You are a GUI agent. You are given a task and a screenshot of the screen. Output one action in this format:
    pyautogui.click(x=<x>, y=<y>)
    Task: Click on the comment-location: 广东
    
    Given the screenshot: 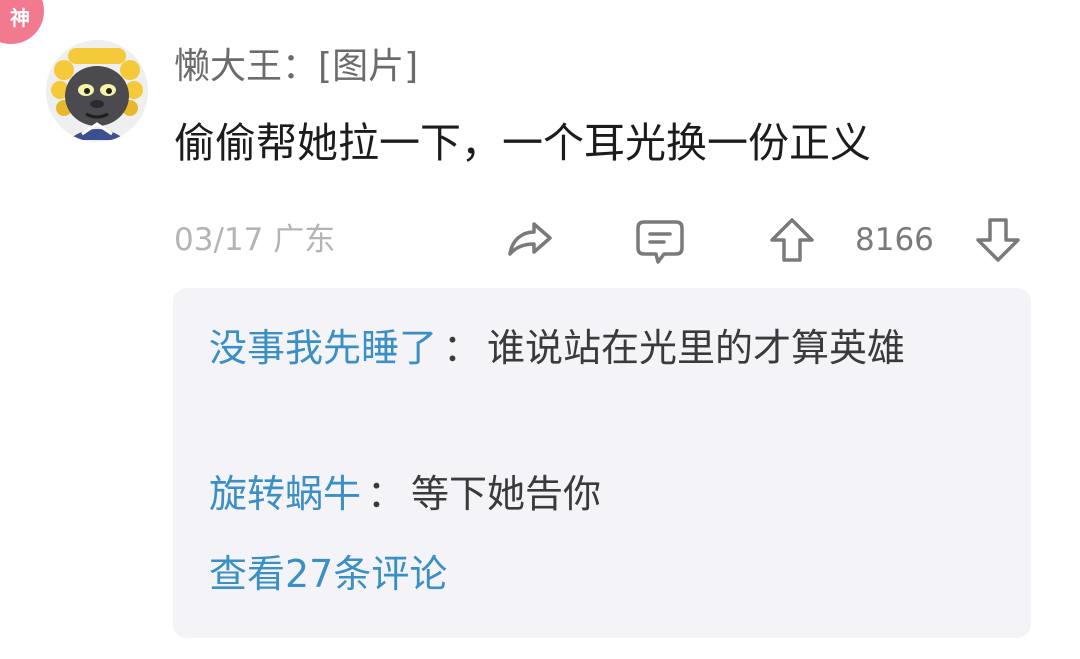 What is the action you would take?
    pyautogui.click(x=304, y=240)
    